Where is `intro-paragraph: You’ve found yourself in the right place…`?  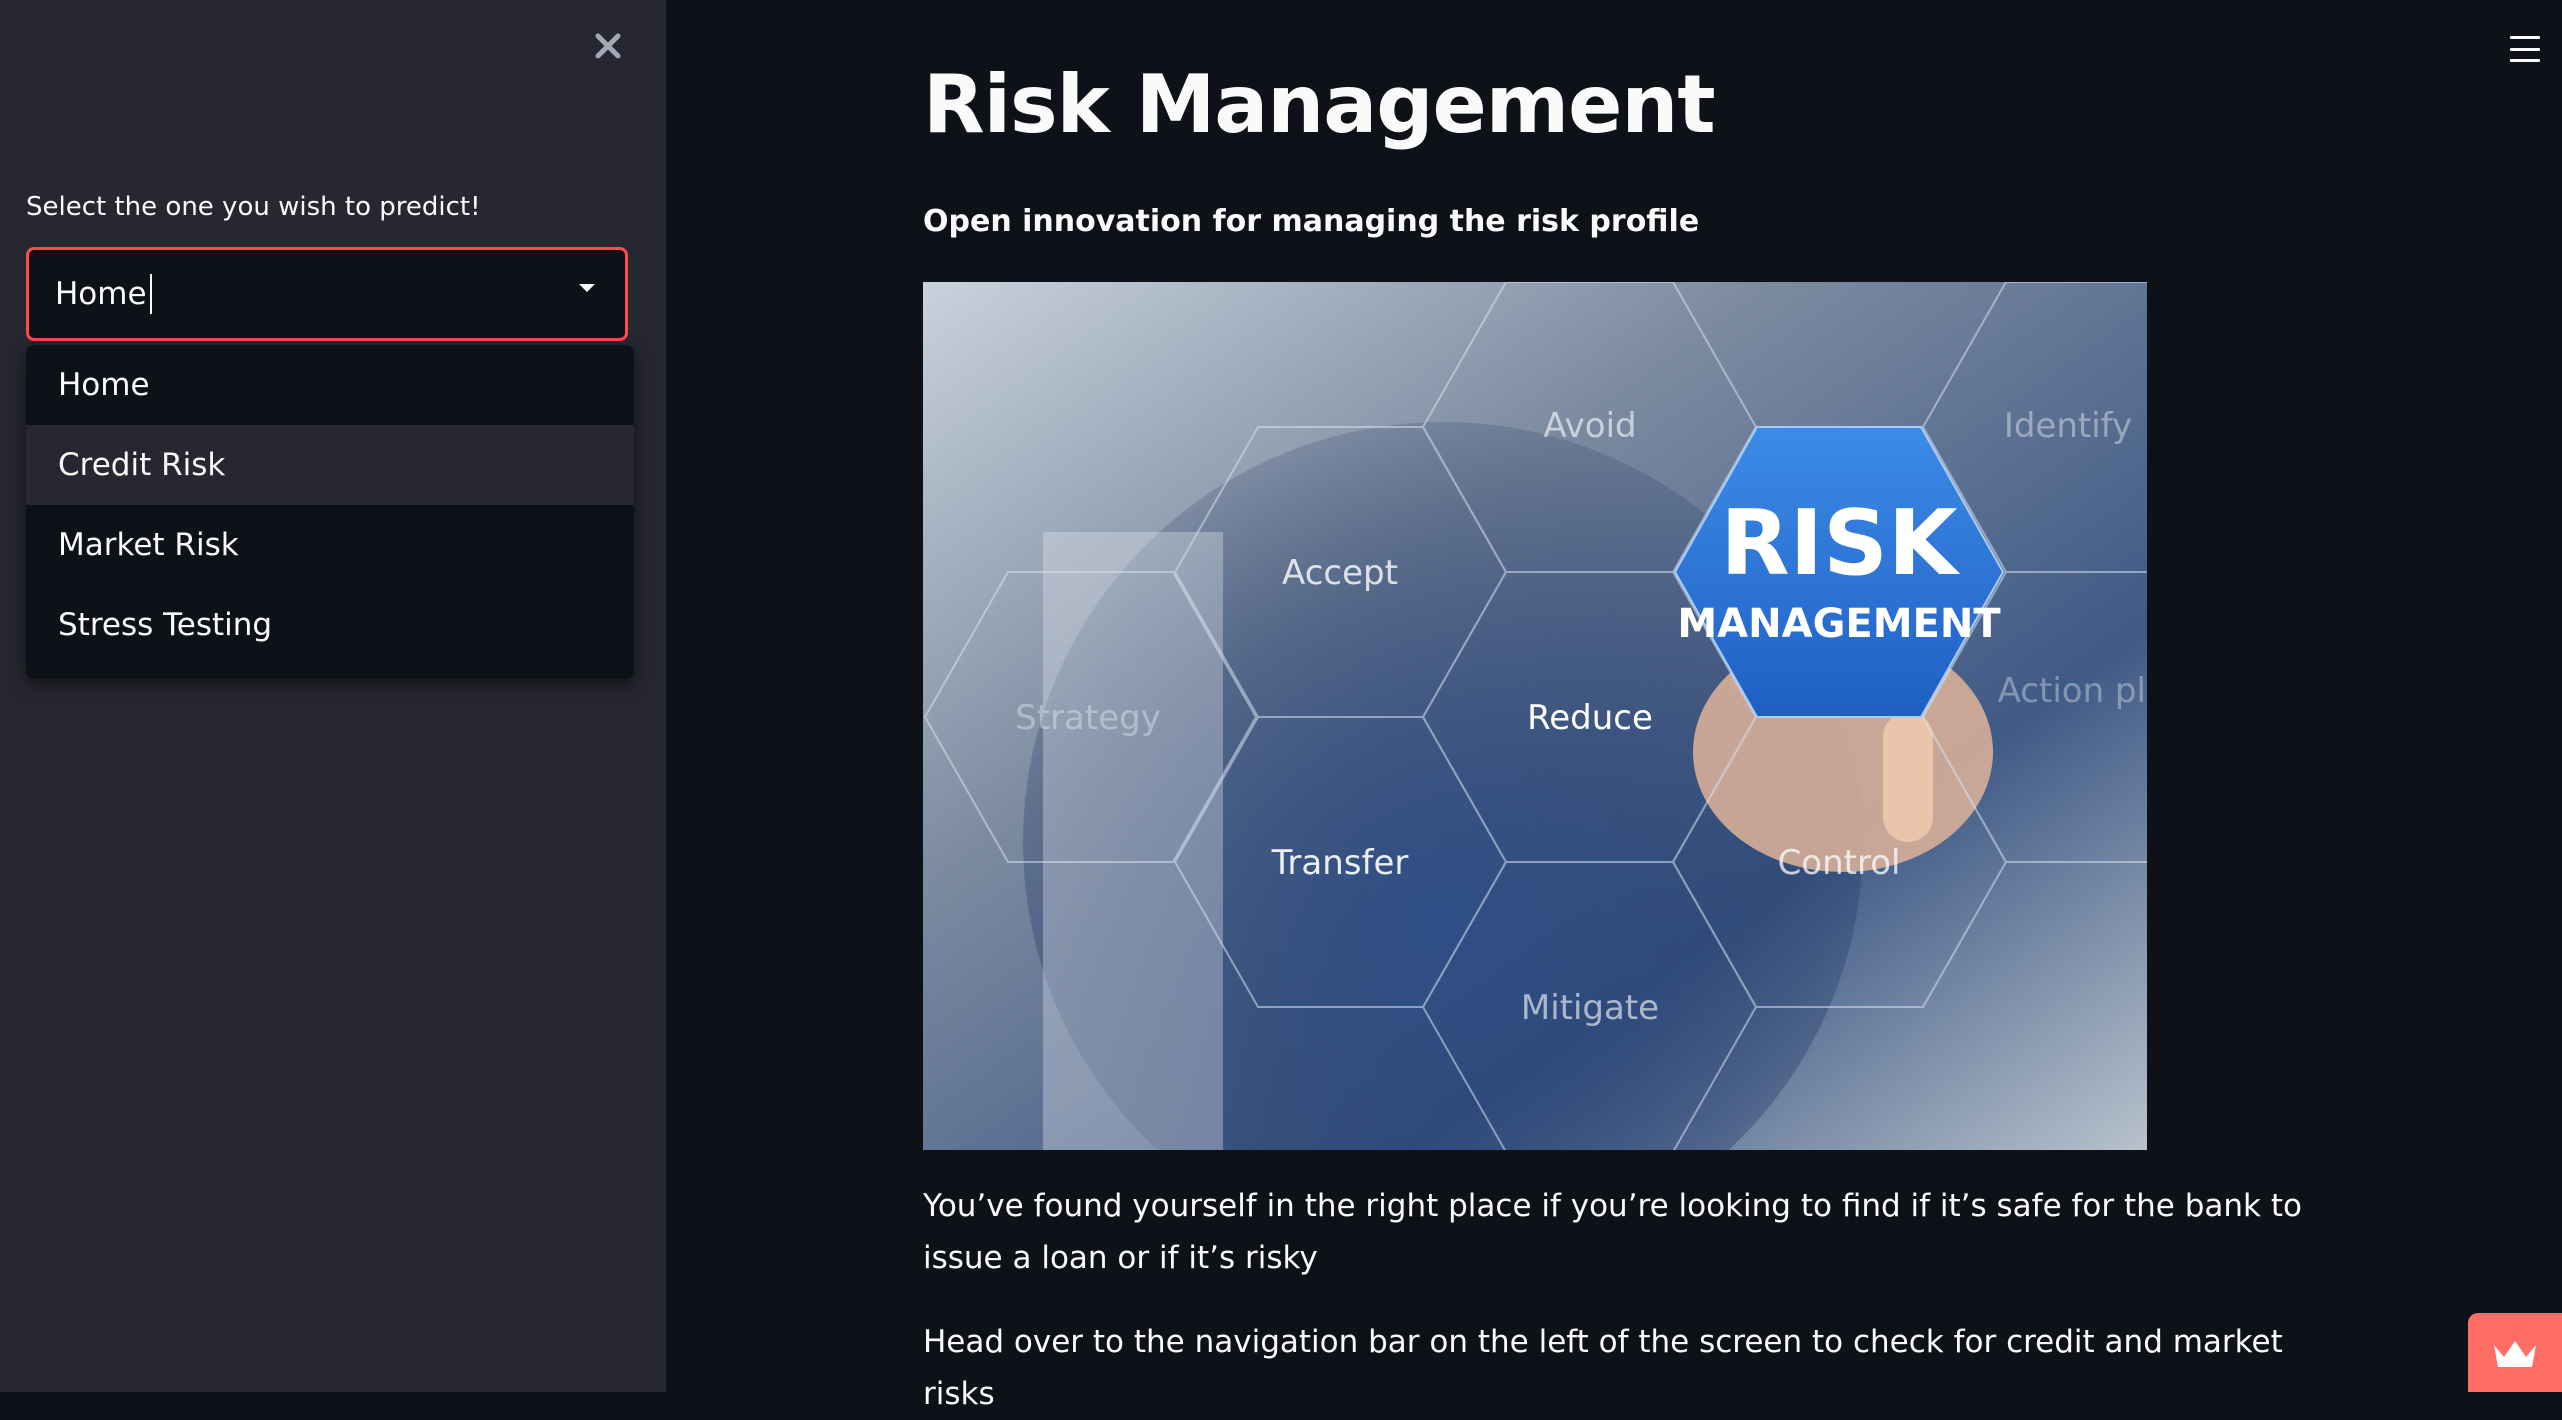 intro-paragraph: You’ve found yourself in the right place… is located at coordinates (1612, 1232).